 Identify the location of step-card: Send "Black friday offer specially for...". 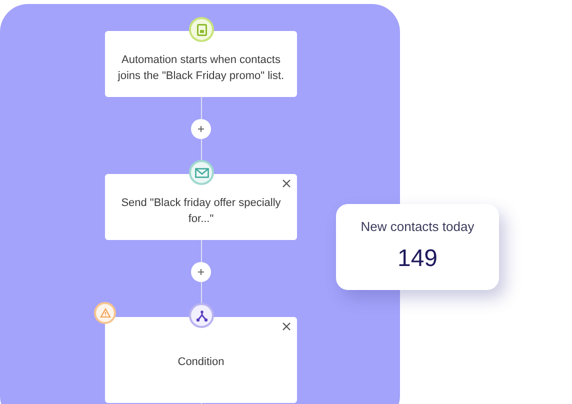
(201, 207).